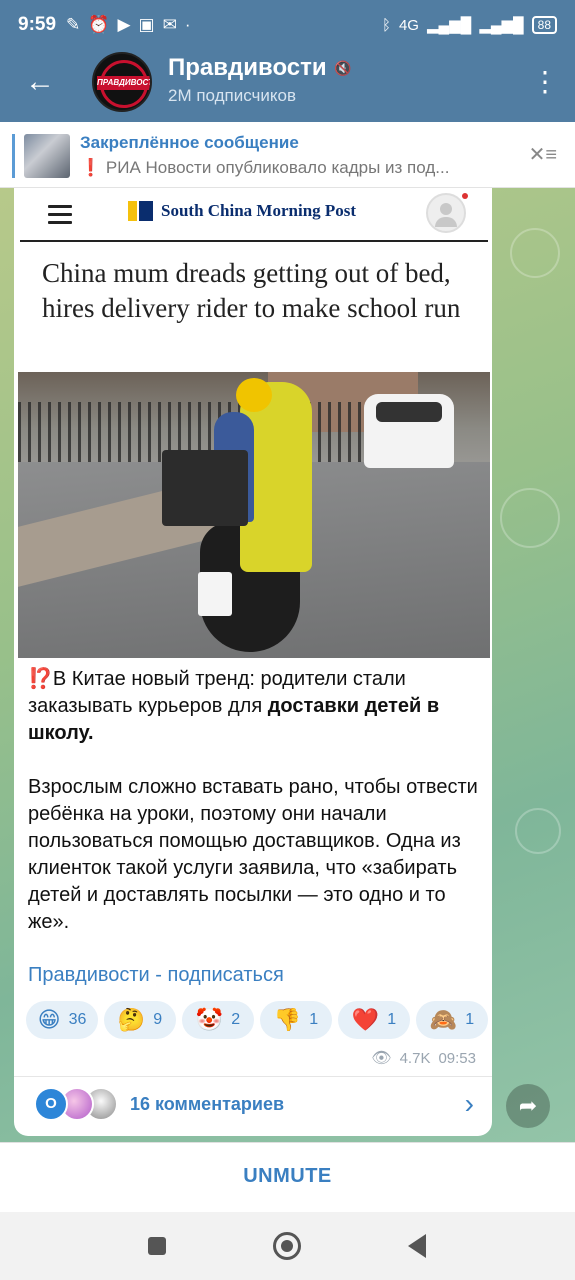  I want to click on reaction-emoji: 😁, so click(49, 1019).